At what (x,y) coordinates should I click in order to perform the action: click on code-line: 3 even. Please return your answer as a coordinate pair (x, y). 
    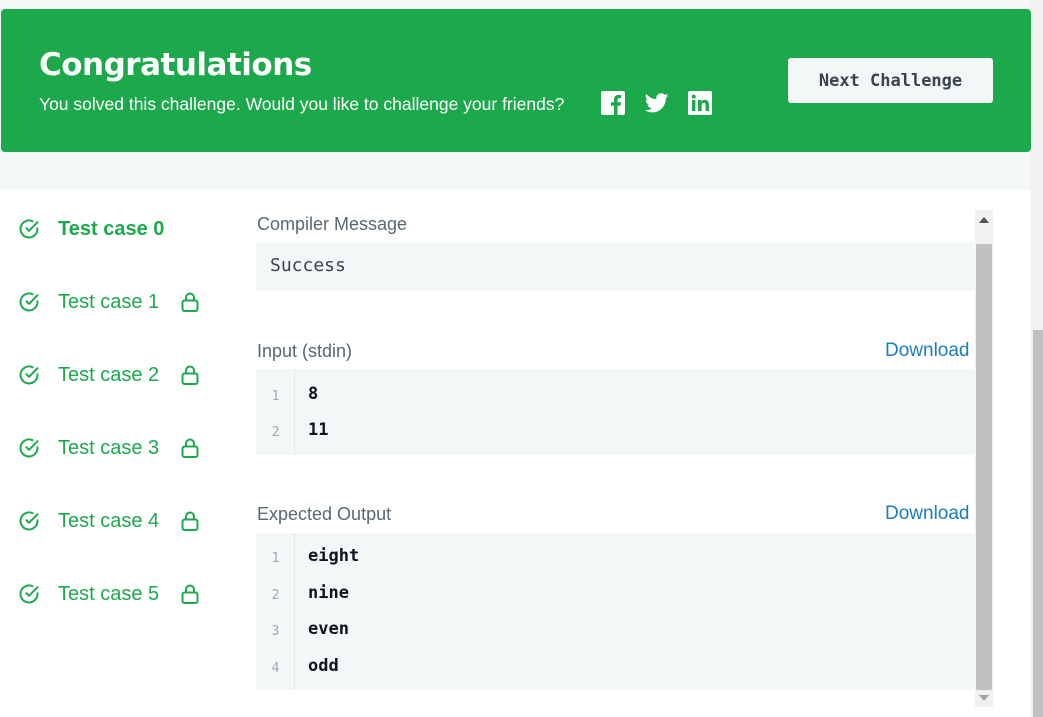
    Looking at the image, I should click on (615, 631).